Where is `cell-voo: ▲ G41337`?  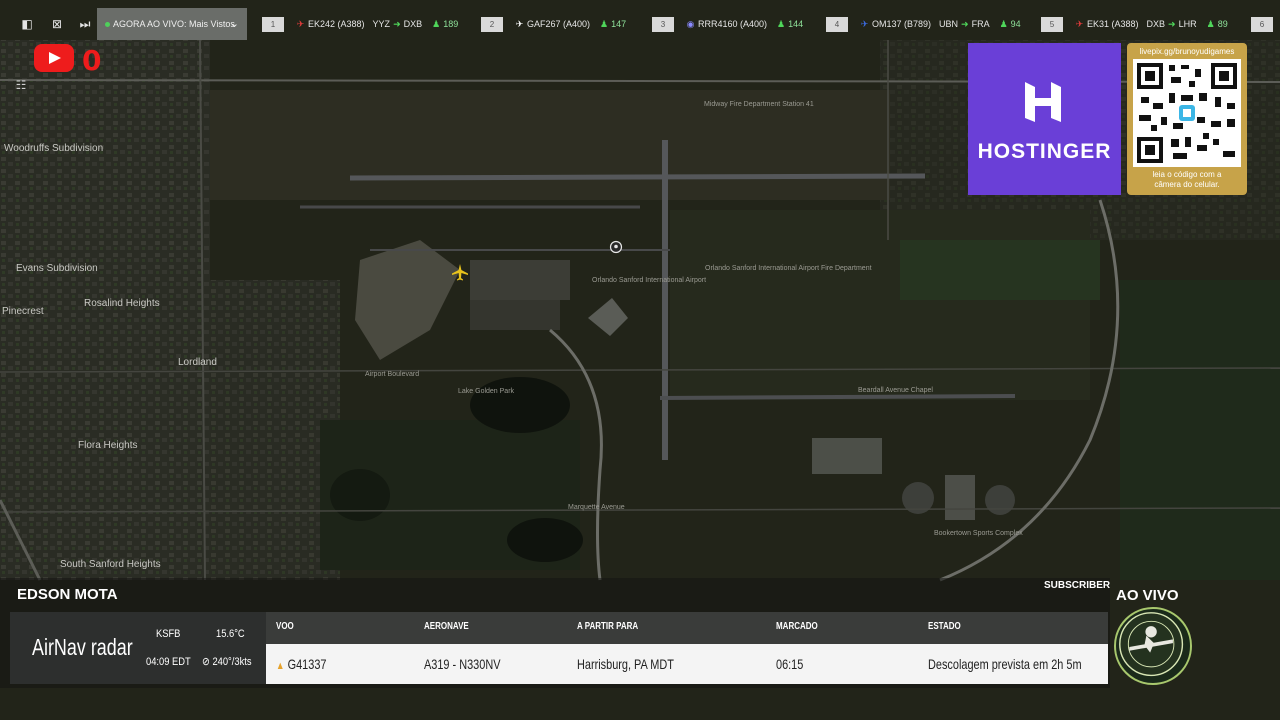 cell-voo: ▲ G41337 is located at coordinates (301, 664).